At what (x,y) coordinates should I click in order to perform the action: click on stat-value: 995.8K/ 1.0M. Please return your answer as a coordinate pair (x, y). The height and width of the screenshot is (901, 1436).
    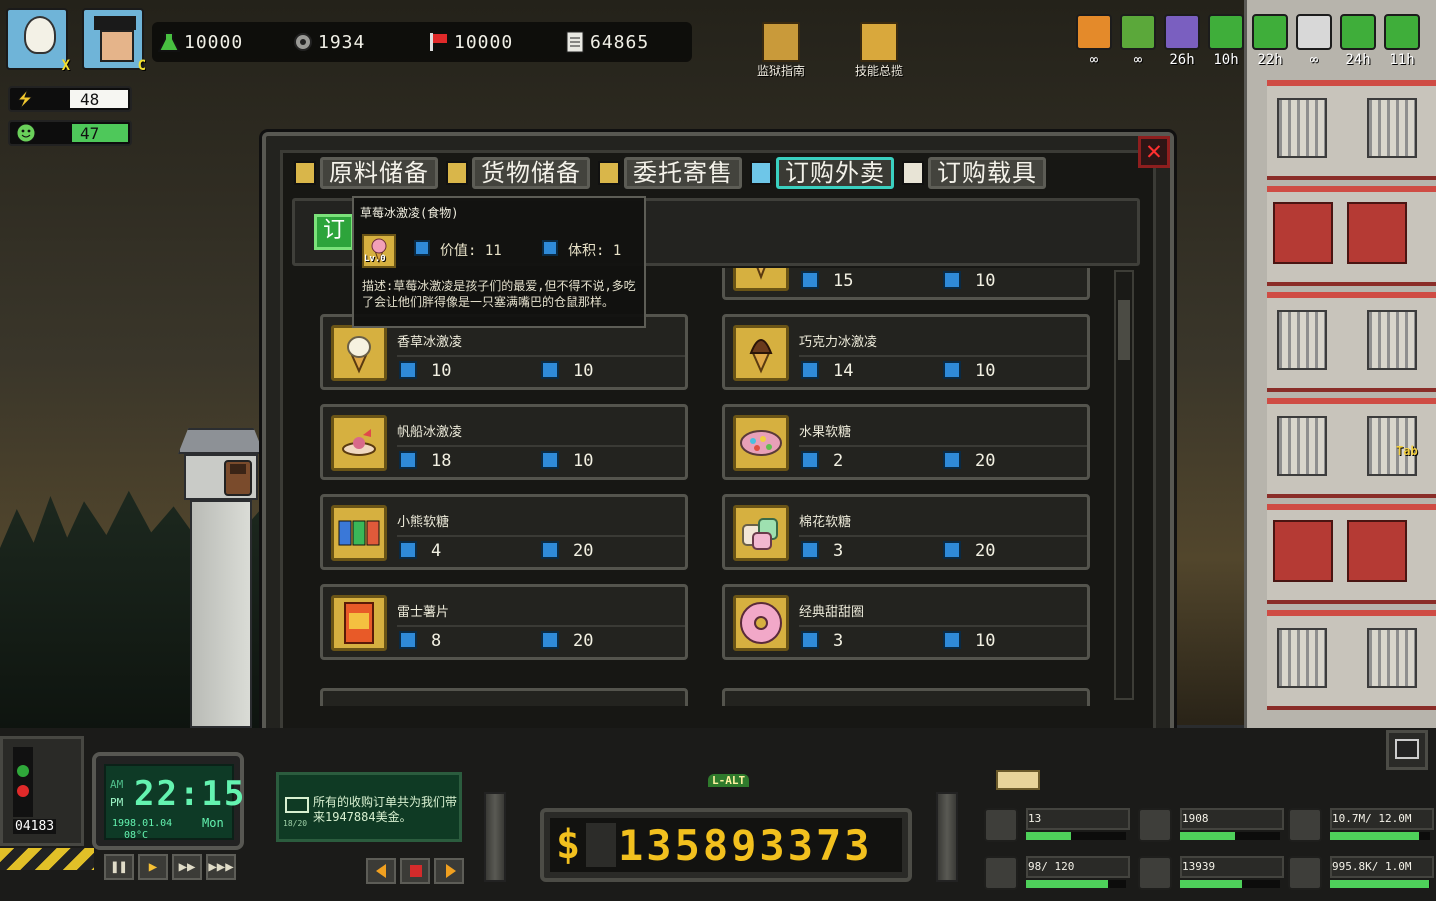
    Looking at the image, I should click on (1372, 866).